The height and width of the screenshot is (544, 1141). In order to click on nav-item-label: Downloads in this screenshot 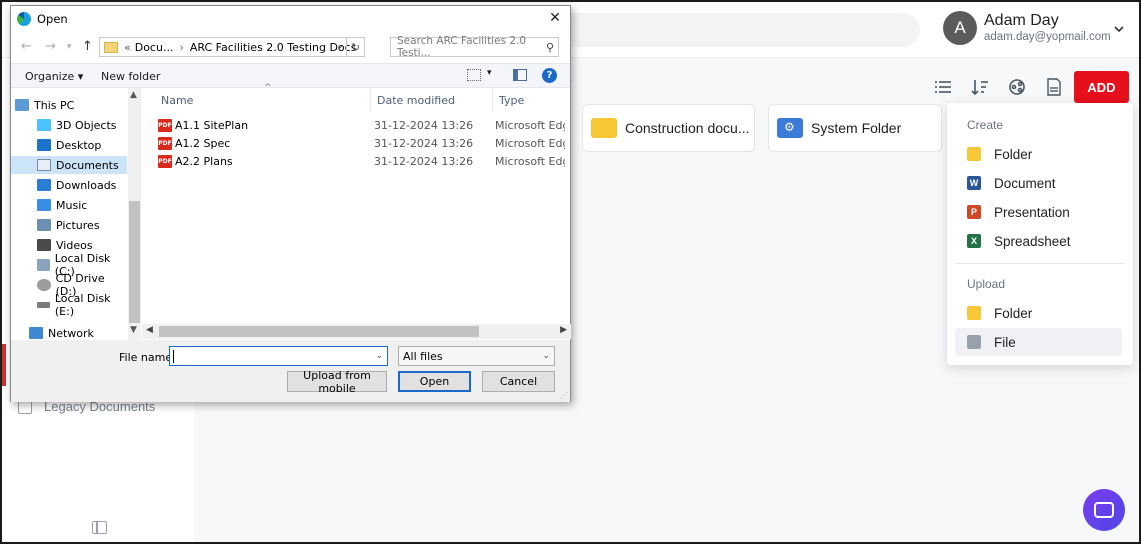, I will do `click(86, 185)`.